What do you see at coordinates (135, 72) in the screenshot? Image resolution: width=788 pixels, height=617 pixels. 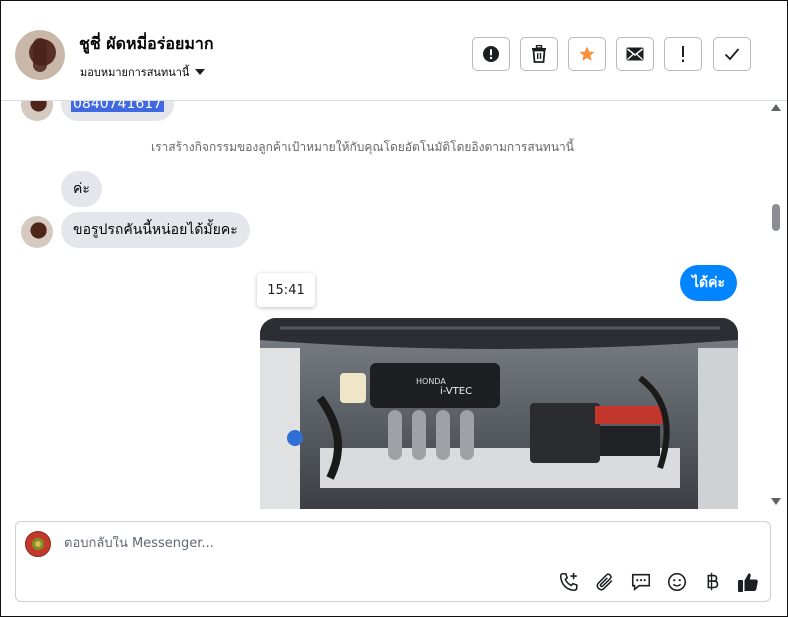 I see `assign-label: มอบหมายการสนทนานี้` at bounding box center [135, 72].